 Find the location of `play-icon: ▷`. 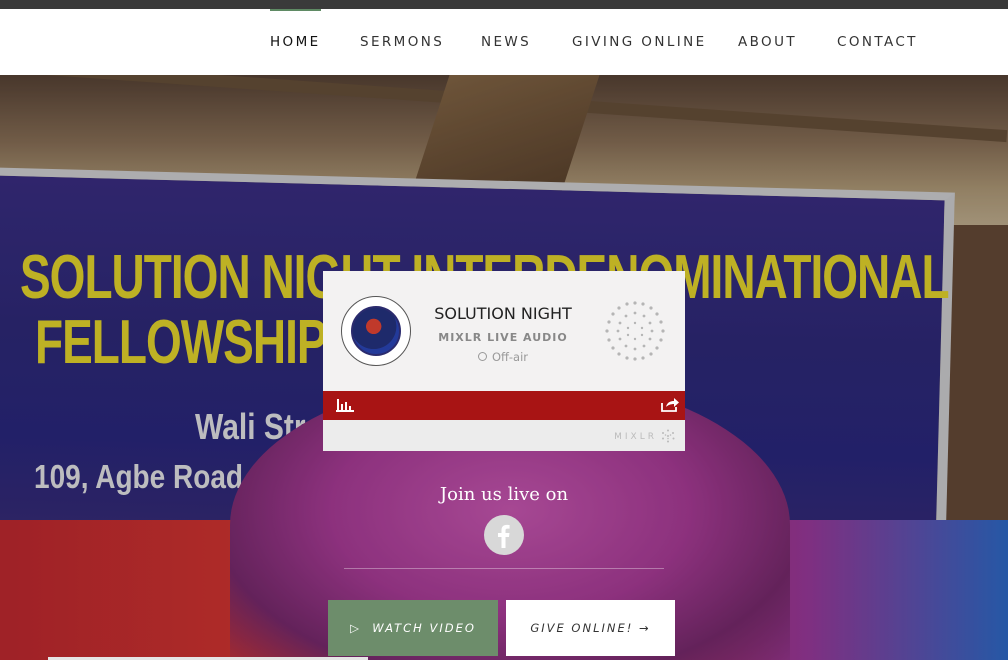

play-icon: ▷ is located at coordinates (361, 628).